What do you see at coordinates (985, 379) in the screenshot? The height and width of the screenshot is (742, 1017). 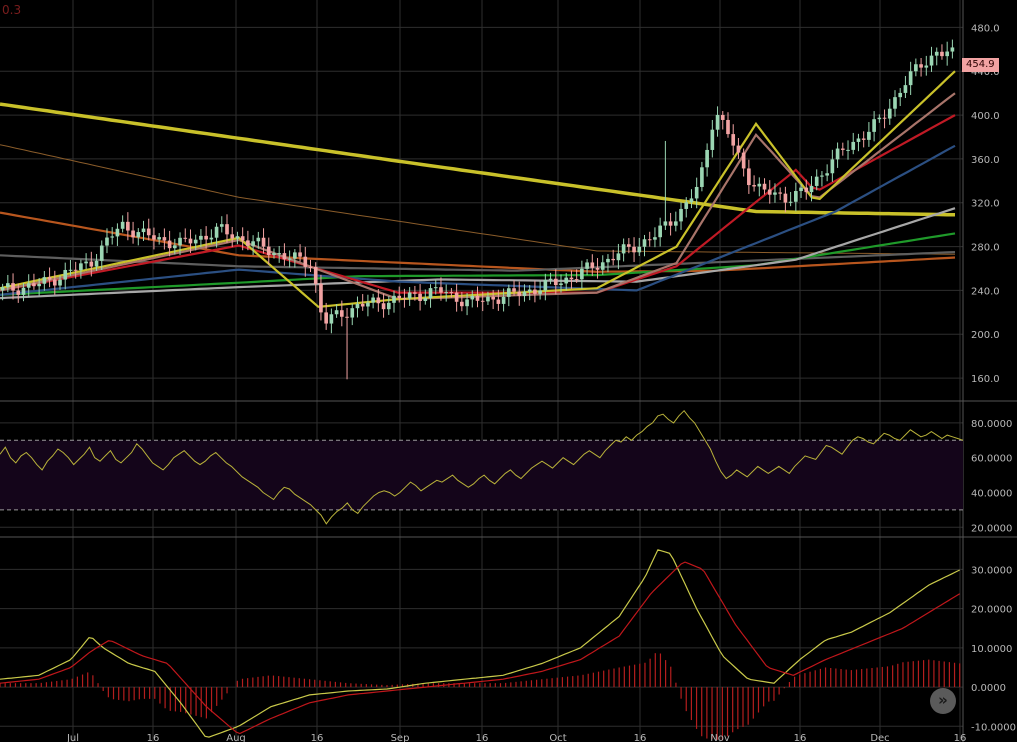 I see `y-tick-label: 160.0` at bounding box center [985, 379].